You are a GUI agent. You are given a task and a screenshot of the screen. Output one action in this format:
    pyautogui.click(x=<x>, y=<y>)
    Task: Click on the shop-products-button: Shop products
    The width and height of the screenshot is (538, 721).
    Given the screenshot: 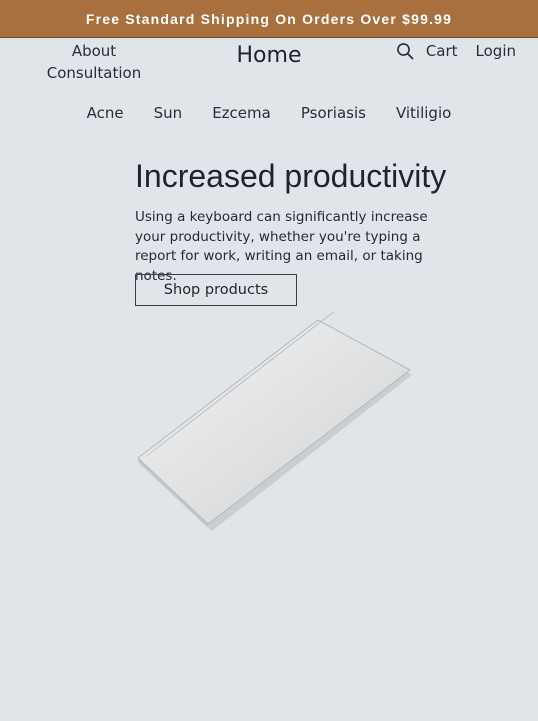 What is the action you would take?
    pyautogui.click(x=216, y=290)
    